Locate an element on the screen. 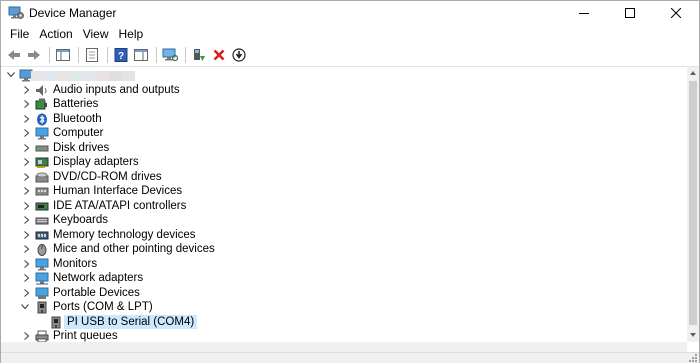 The image size is (700, 363). tree-item-label: Computer is located at coordinates (78, 133).